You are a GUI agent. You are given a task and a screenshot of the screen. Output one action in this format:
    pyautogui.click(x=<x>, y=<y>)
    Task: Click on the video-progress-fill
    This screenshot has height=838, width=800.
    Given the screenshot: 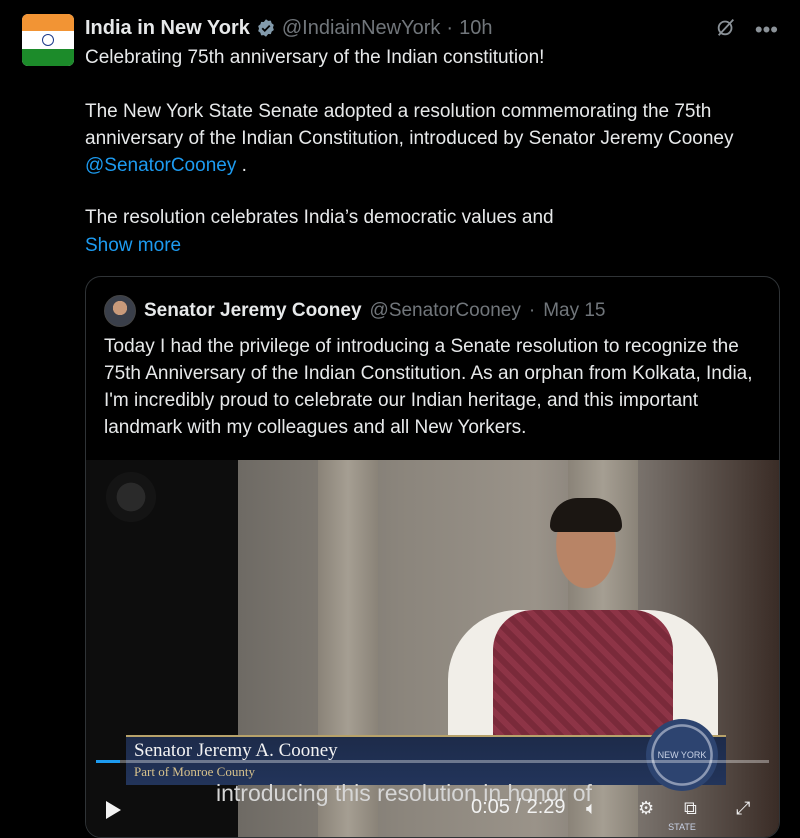 What is the action you would take?
    pyautogui.click(x=108, y=761)
    